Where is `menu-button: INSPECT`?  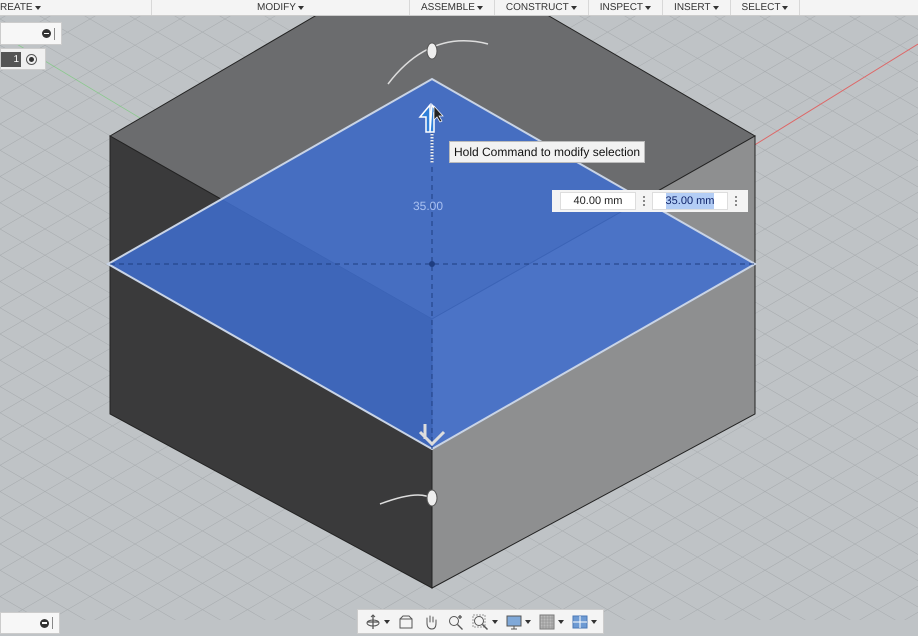 menu-button: INSPECT is located at coordinates (626, 7).